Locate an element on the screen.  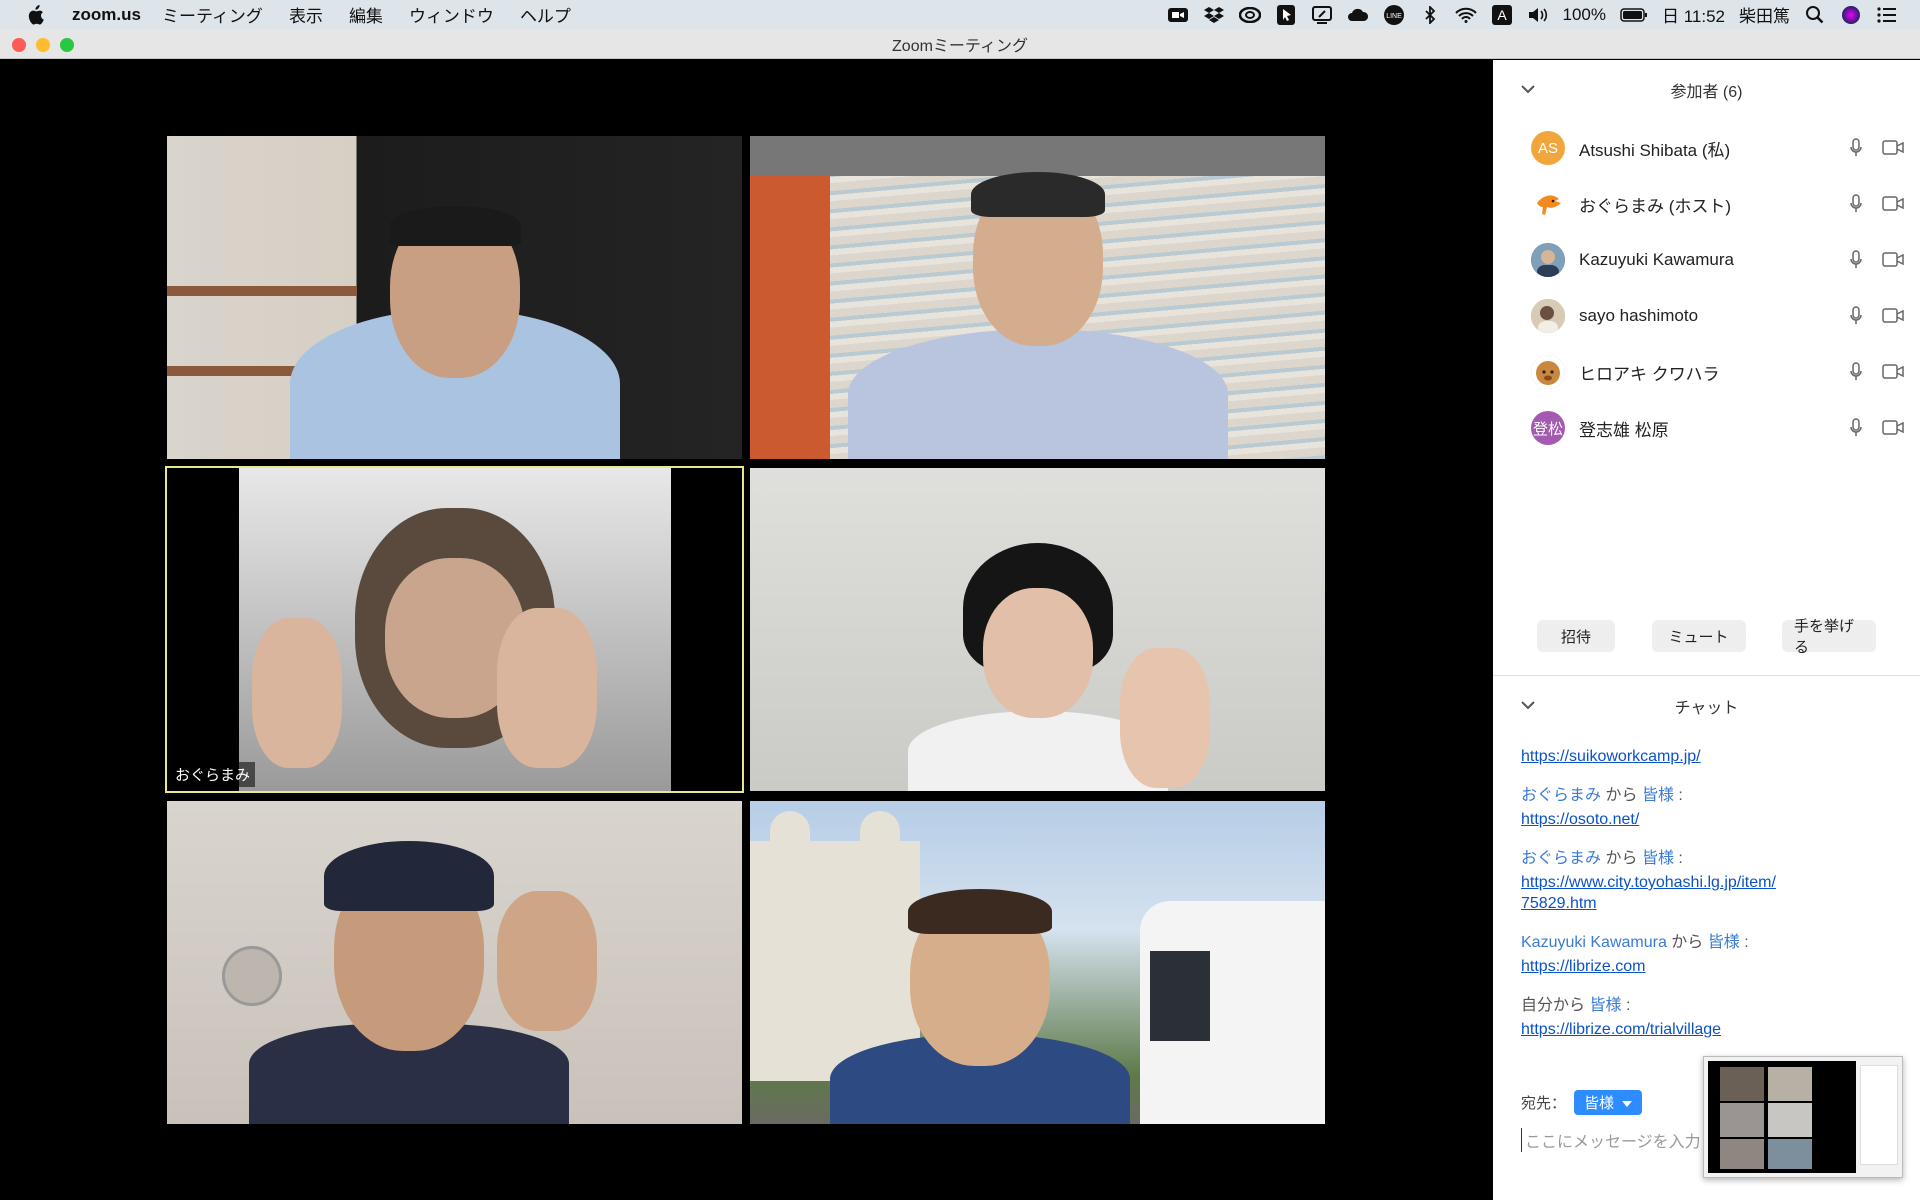
apple-icon is located at coordinates (40, 14).